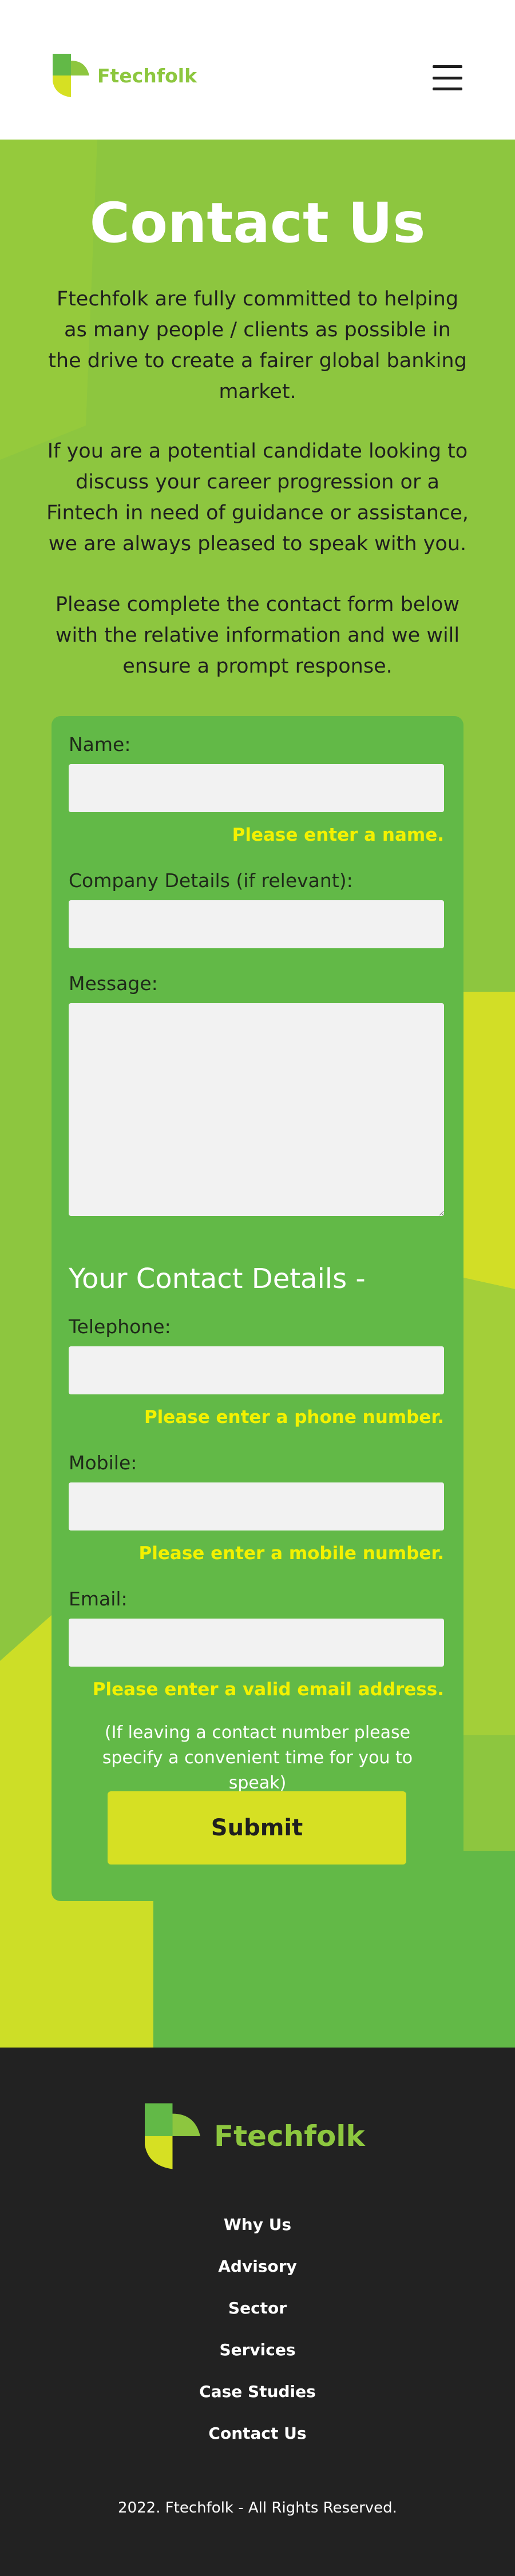 Image resolution: width=515 pixels, height=2576 pixels. What do you see at coordinates (294, 1418) in the screenshot?
I see `telephone-error-message: Please enter a phone number.` at bounding box center [294, 1418].